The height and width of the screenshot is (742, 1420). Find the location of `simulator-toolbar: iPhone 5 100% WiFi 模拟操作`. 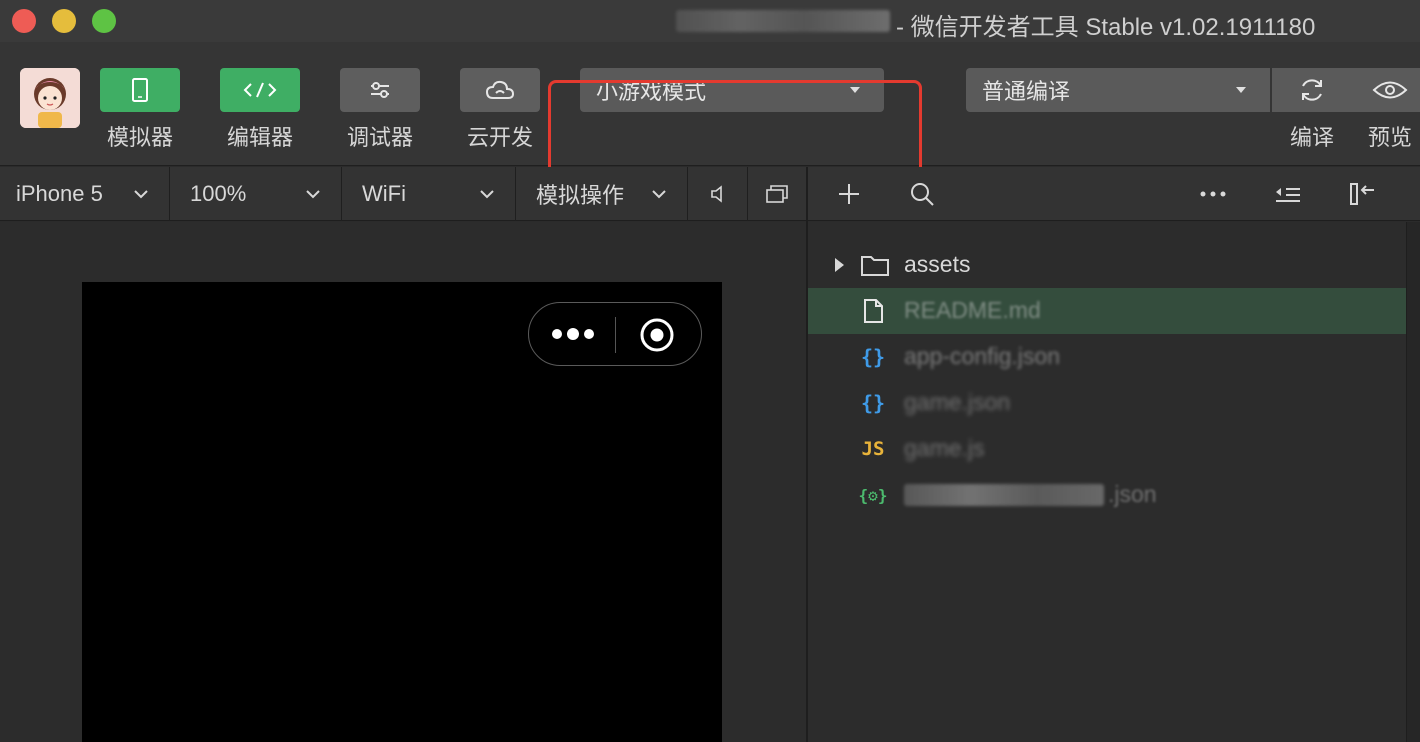

simulator-toolbar: iPhone 5 100% WiFi 模拟操作 is located at coordinates (404, 194).